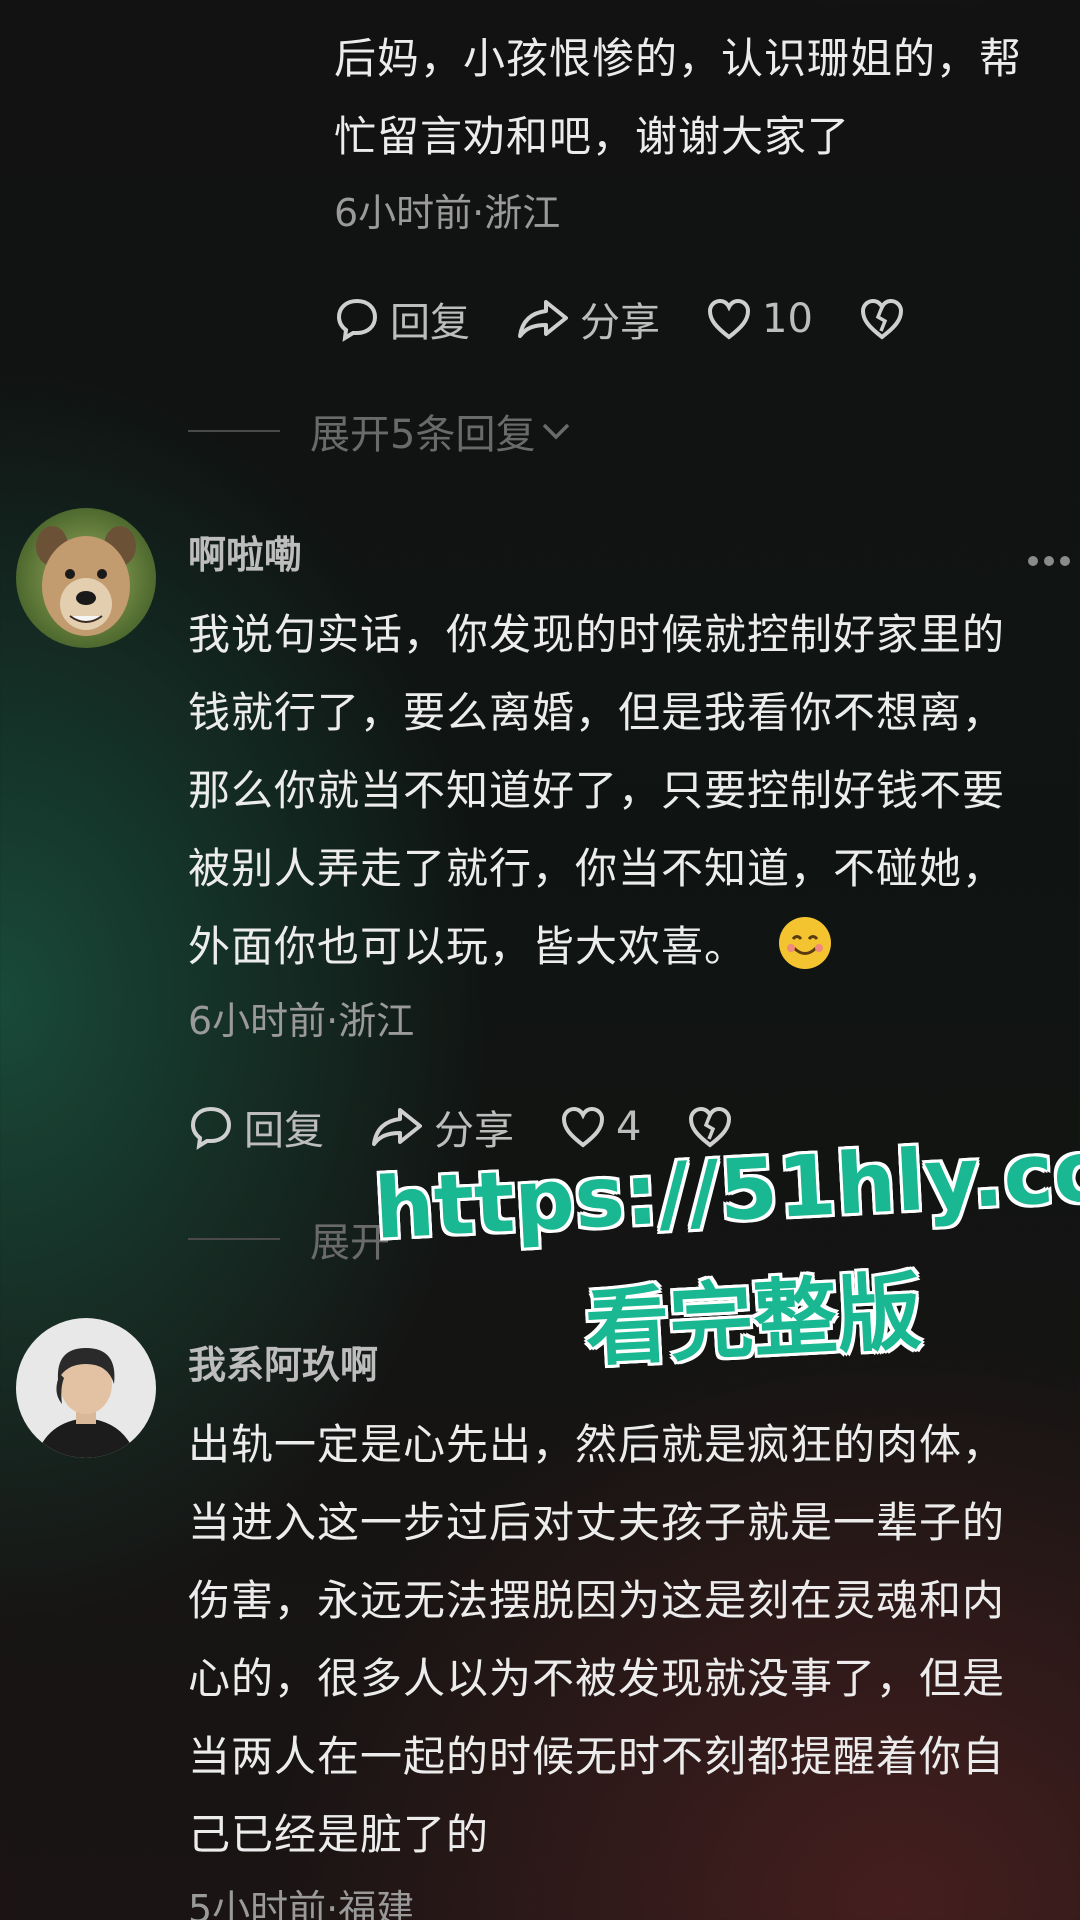 This screenshot has height=1920, width=1080. I want to click on chevron-down-icon, so click(556, 431).